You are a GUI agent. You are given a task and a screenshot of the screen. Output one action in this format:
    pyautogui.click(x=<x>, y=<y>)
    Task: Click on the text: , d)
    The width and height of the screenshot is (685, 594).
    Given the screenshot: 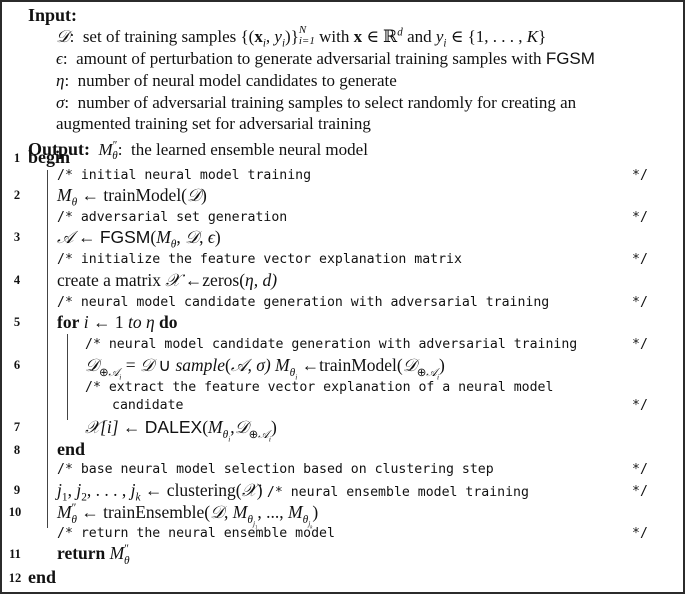 What is the action you would take?
    pyautogui.click(x=265, y=280)
    